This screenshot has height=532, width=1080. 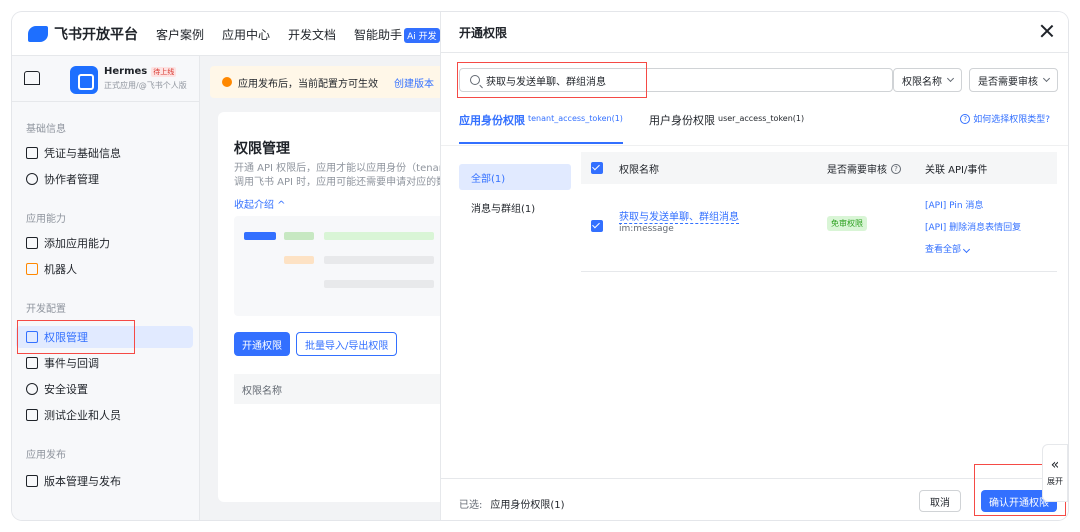 What do you see at coordinates (82, 153) in the screenshot?
I see `sidebar-item-label: 凭证与基础信息` at bounding box center [82, 153].